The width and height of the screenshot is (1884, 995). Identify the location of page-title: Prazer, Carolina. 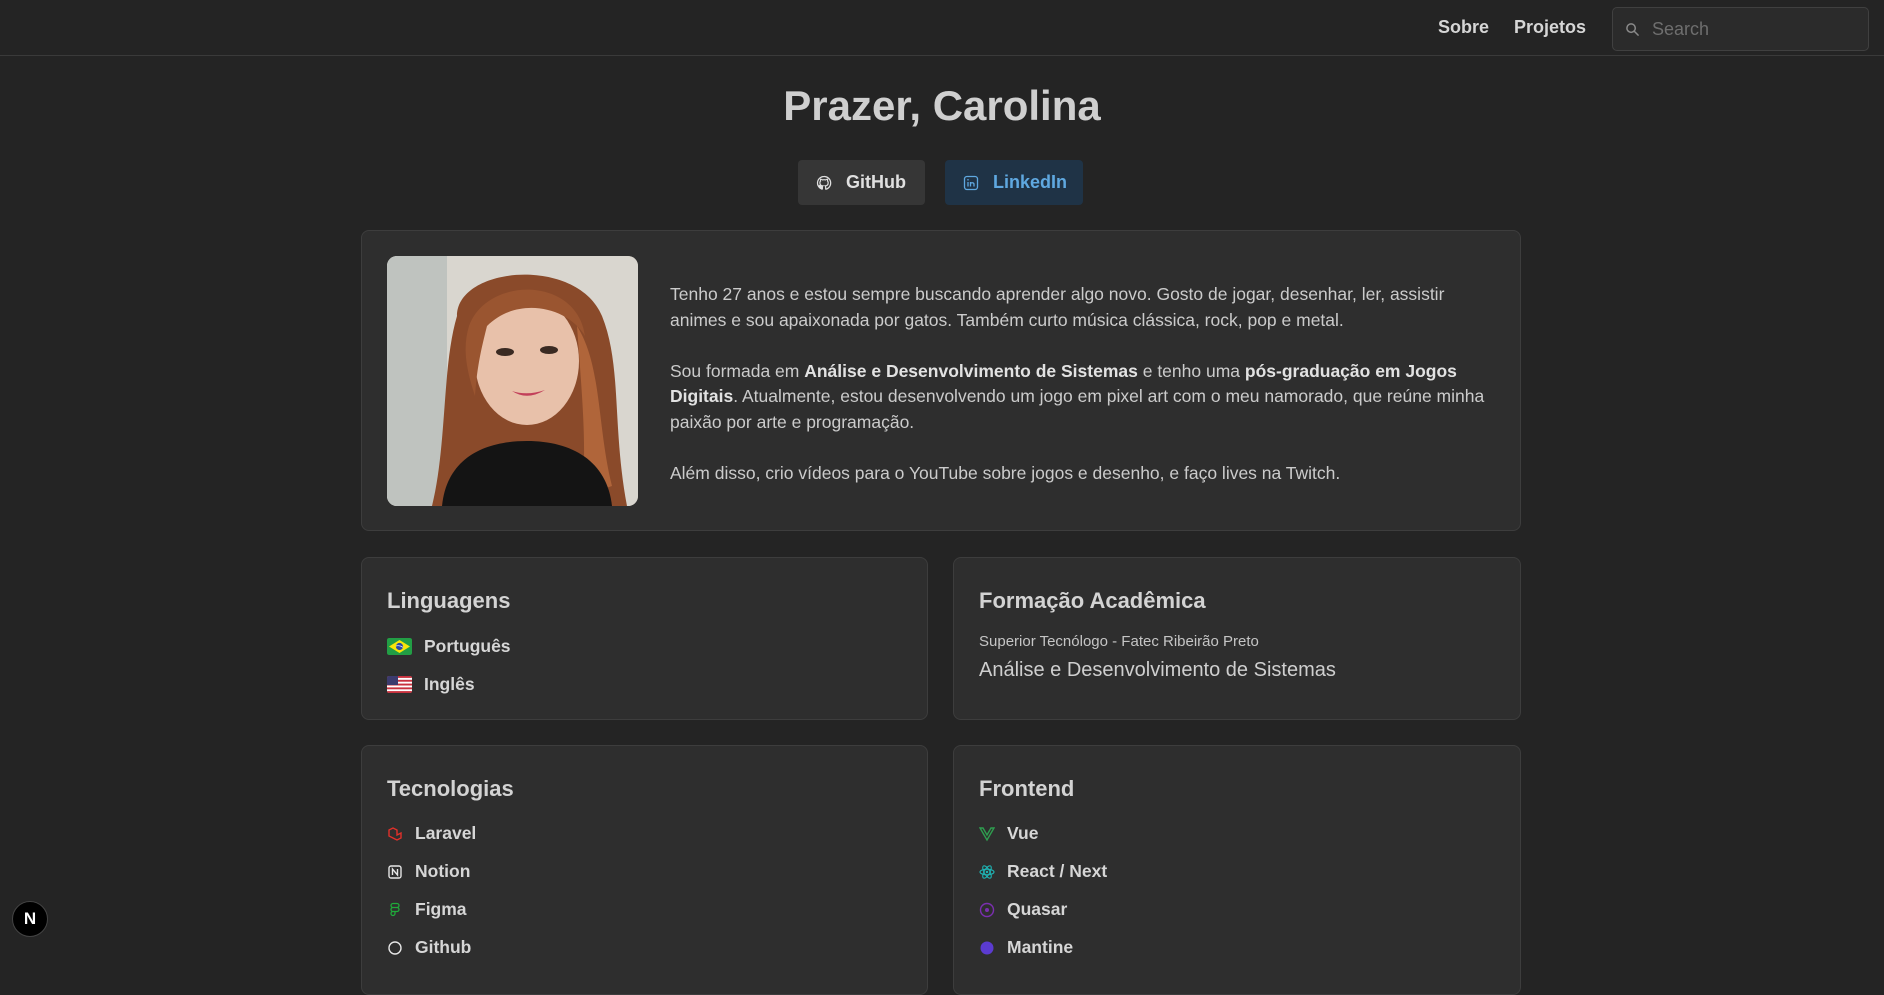
(942, 105).